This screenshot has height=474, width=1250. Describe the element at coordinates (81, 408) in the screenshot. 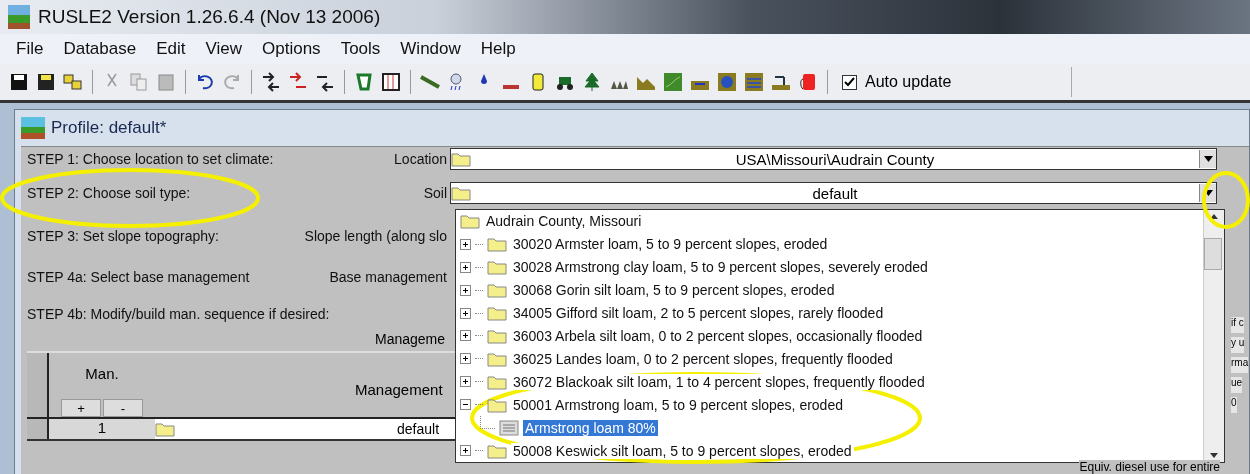

I see `add-button: +` at that location.